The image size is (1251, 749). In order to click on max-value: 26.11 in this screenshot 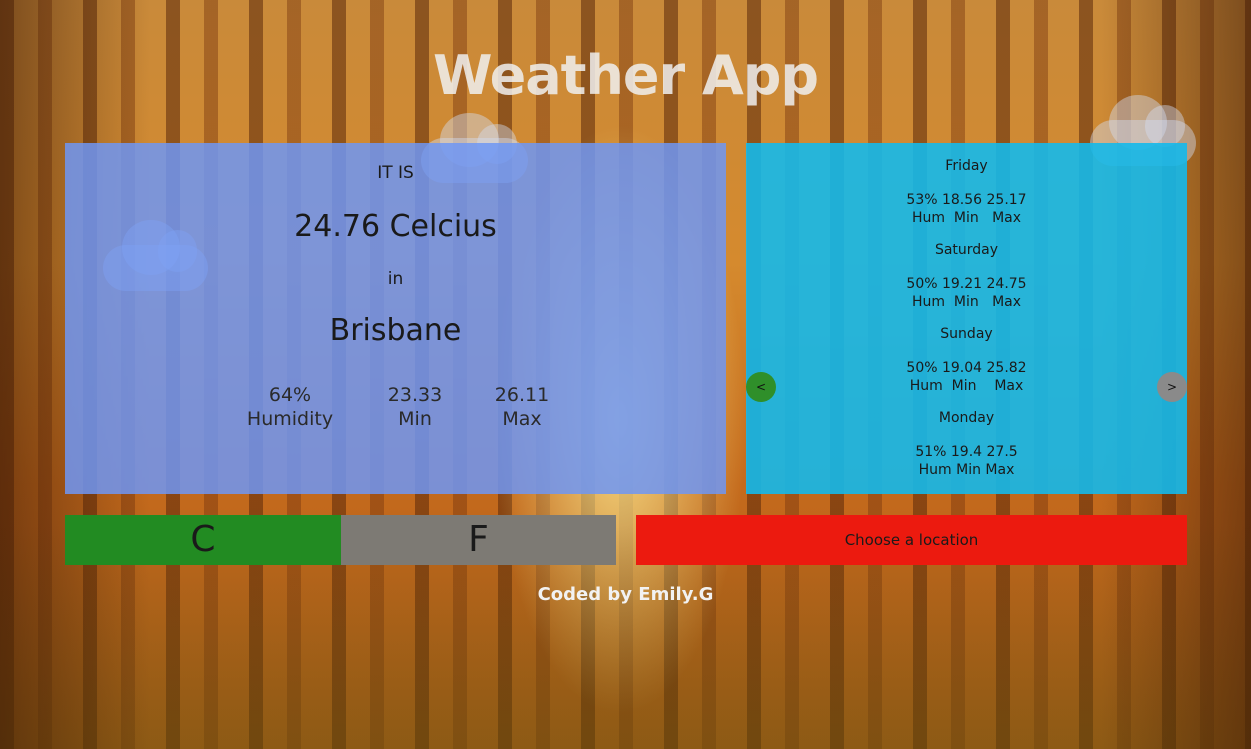, I will do `click(522, 395)`.